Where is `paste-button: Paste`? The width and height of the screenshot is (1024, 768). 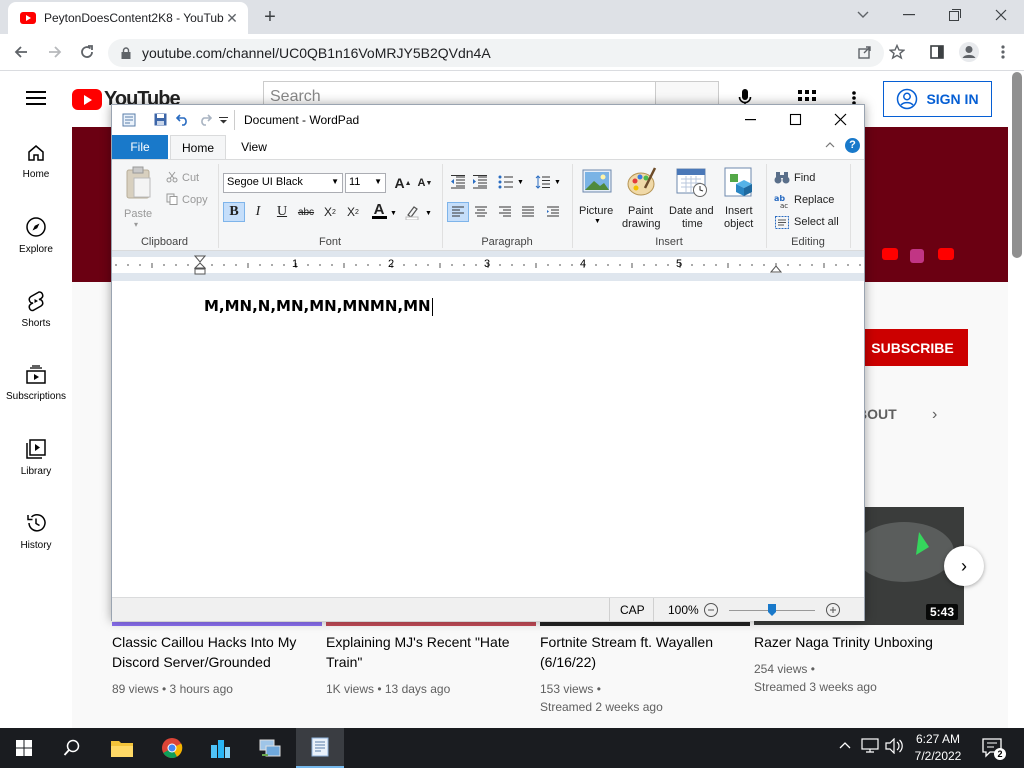
paste-button: Paste is located at coordinates (138, 214).